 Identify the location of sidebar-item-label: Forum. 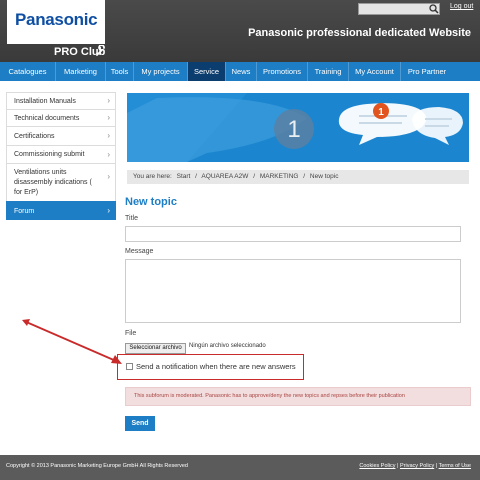
(24, 211).